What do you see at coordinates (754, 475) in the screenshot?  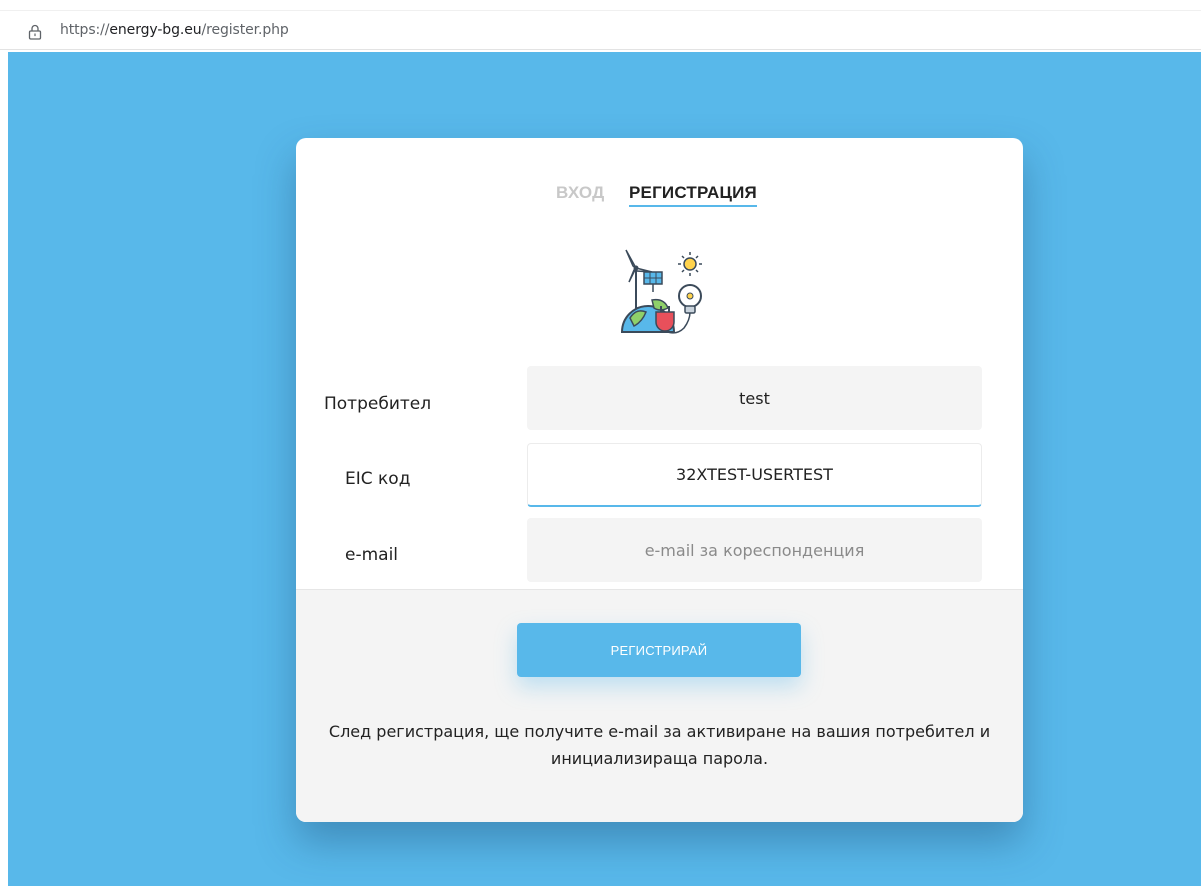 I see `eic-field` at bounding box center [754, 475].